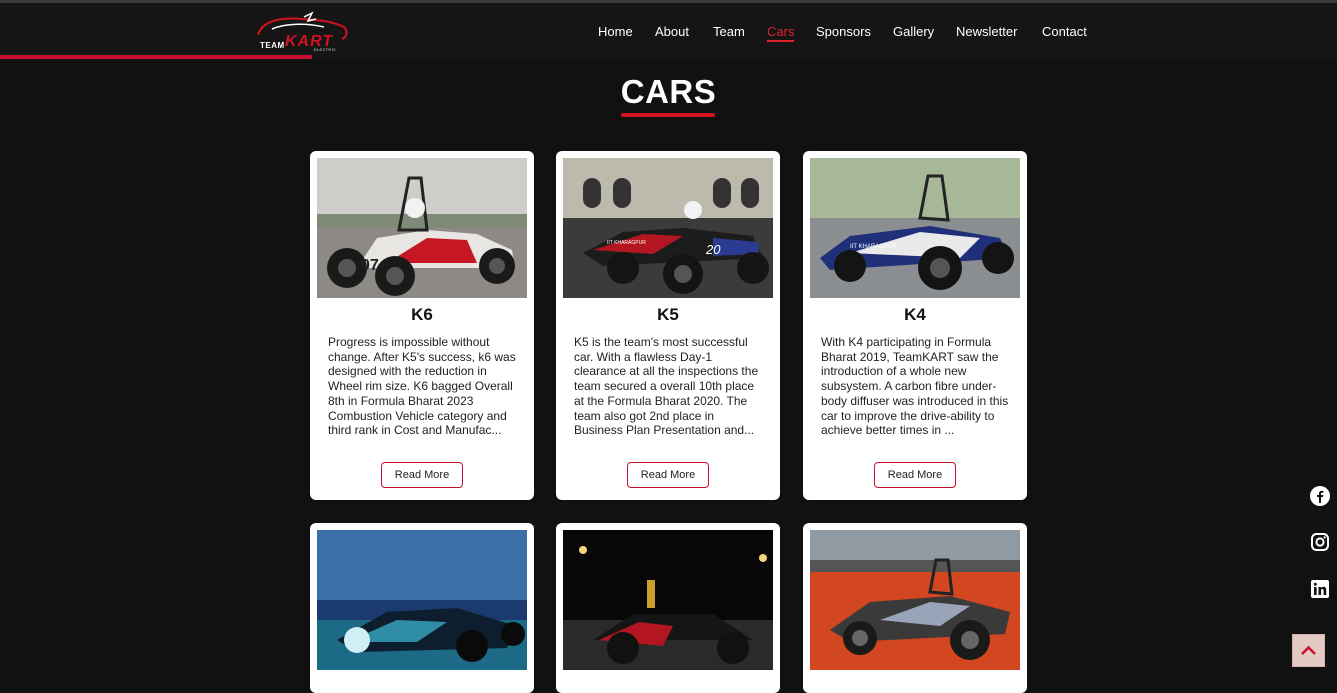 The width and height of the screenshot is (1337, 693). What do you see at coordinates (272, 45) in the screenshot?
I see `logo-team-text: TEAM` at bounding box center [272, 45].